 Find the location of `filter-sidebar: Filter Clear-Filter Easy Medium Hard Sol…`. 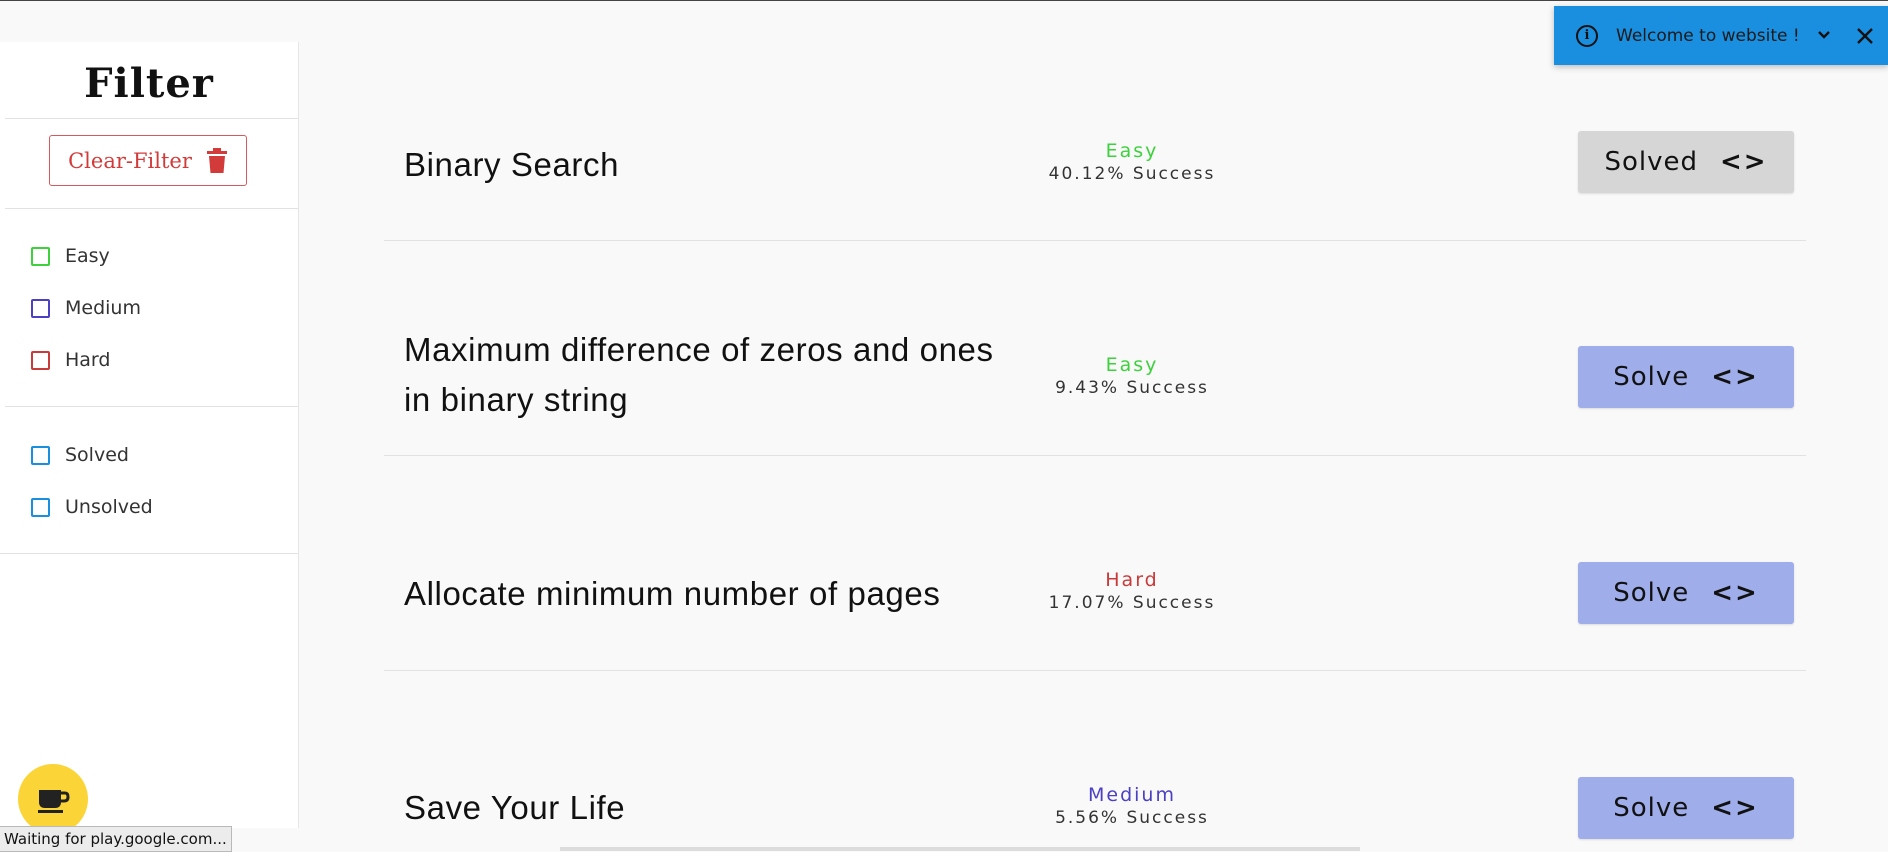

filter-sidebar: Filter Clear-Filter Easy Medium Hard Sol… is located at coordinates (149, 435).